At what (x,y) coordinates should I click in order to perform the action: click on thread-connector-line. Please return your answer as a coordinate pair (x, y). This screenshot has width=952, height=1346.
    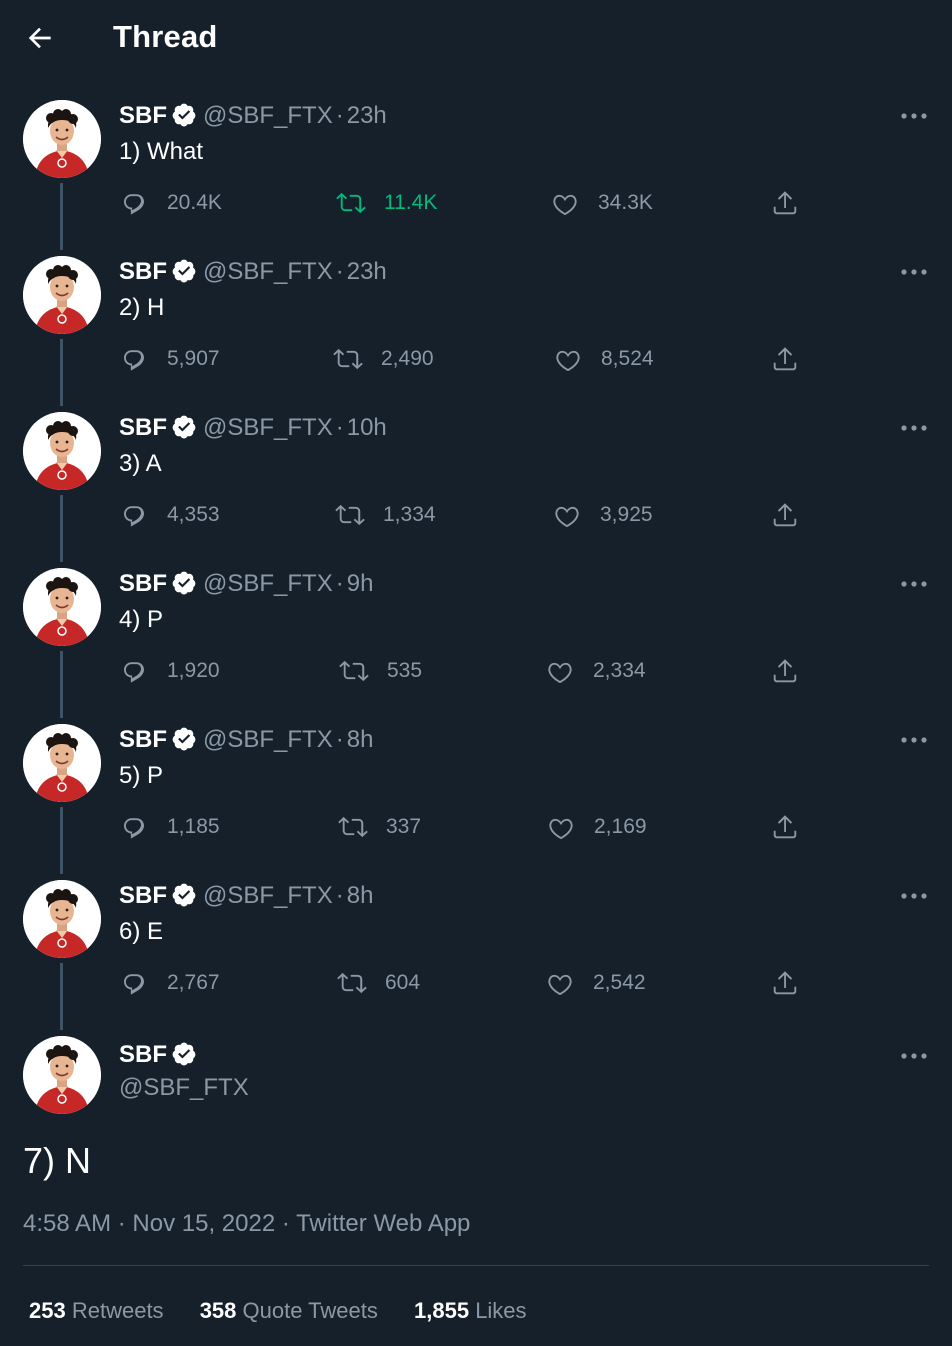
    Looking at the image, I should click on (61, 216).